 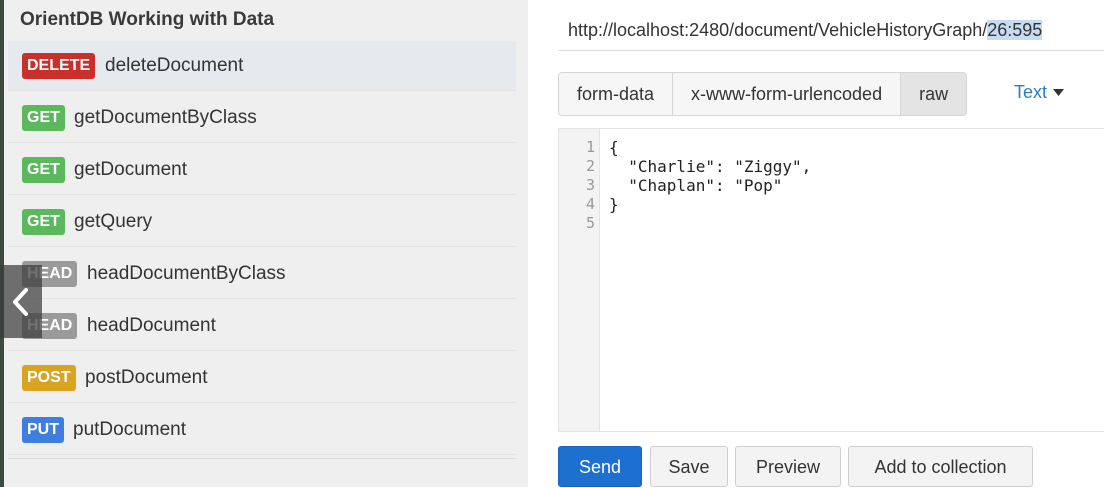 What do you see at coordinates (59, 66) in the screenshot?
I see `method-badge-delete: DELETE` at bounding box center [59, 66].